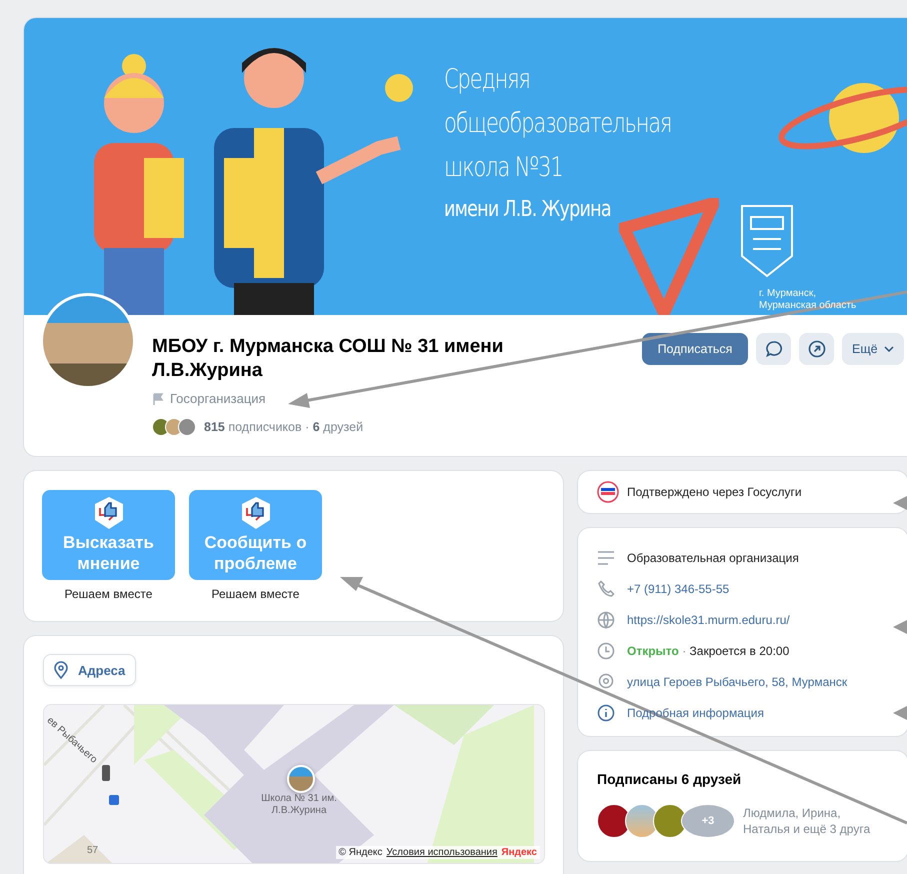 The width and height of the screenshot is (907, 874). What do you see at coordinates (558, 124) in the screenshot?
I see `banner-title: общеобразовательная` at bounding box center [558, 124].